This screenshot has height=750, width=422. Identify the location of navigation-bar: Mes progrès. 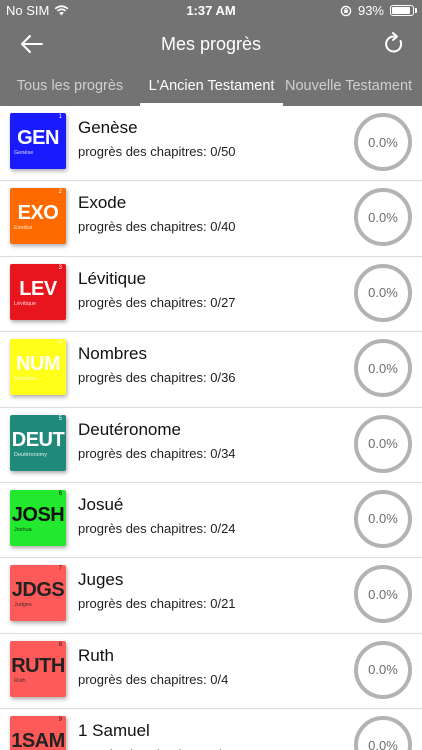
(211, 44).